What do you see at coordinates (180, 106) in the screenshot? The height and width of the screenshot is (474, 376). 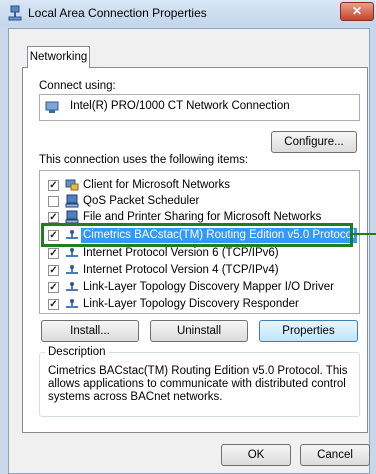 I see `adapter-name: Intel(R) PRO/1000 CT Network Connection` at bounding box center [180, 106].